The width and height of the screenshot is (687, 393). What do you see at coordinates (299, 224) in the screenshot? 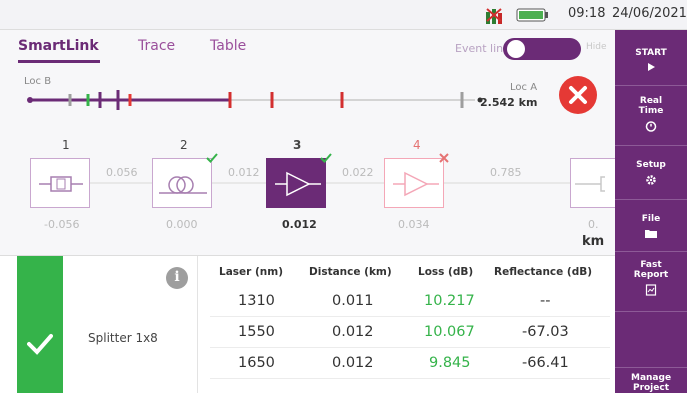
I see `event-position: 0.012` at bounding box center [299, 224].